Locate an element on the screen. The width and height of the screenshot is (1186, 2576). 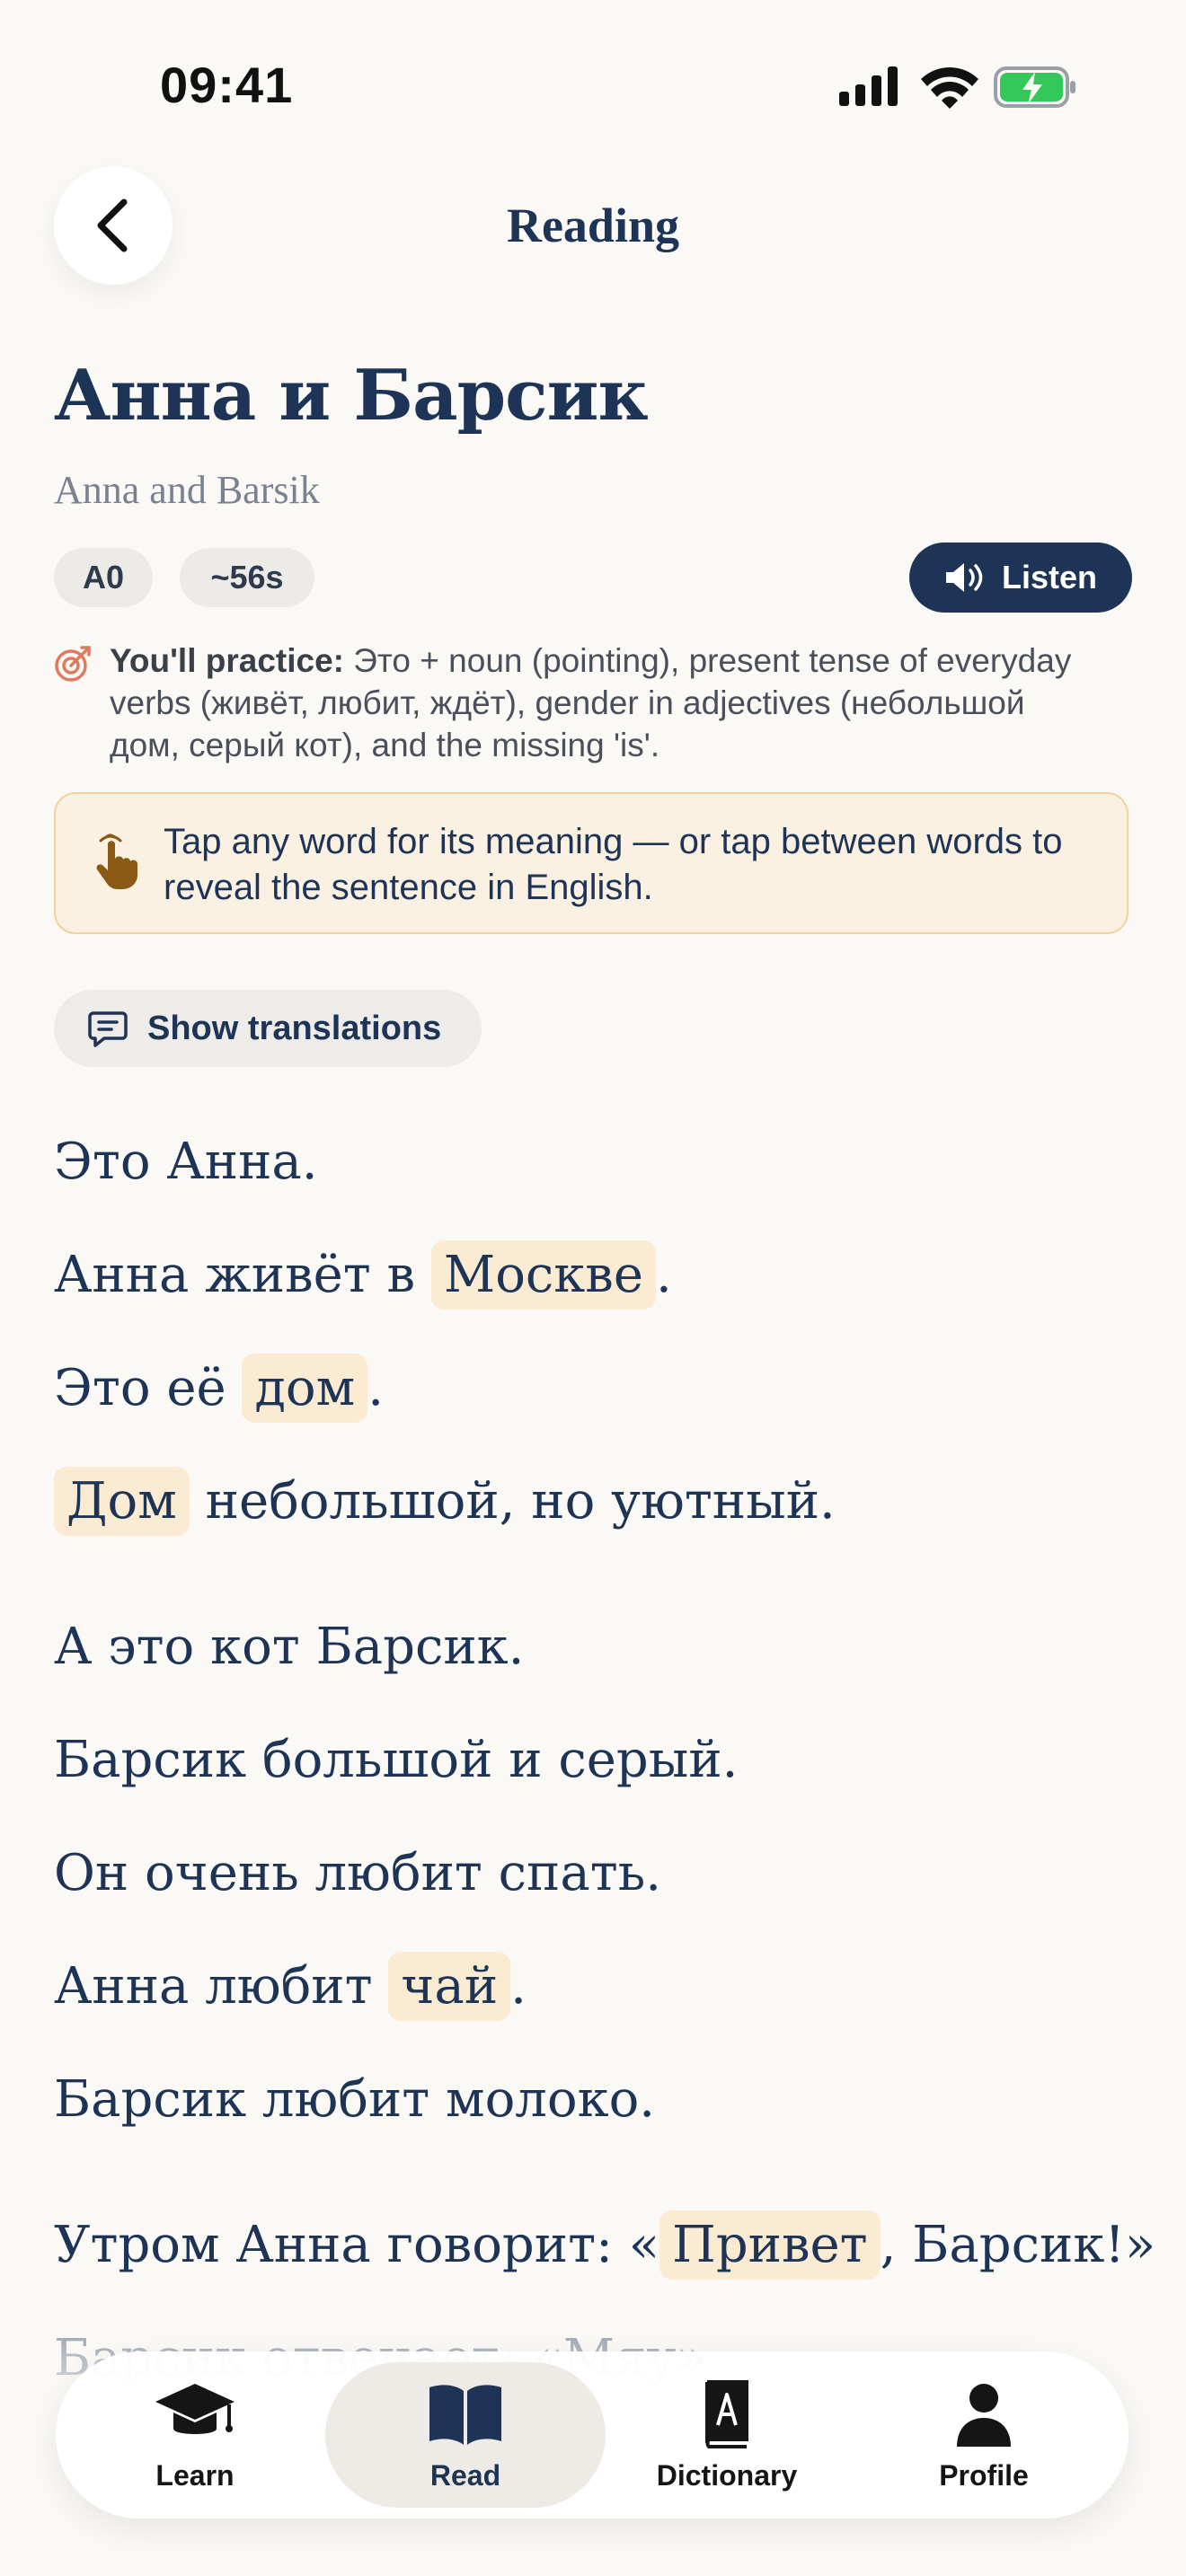
sentence-text: А это кот Барсик. is located at coordinates (289, 1647).